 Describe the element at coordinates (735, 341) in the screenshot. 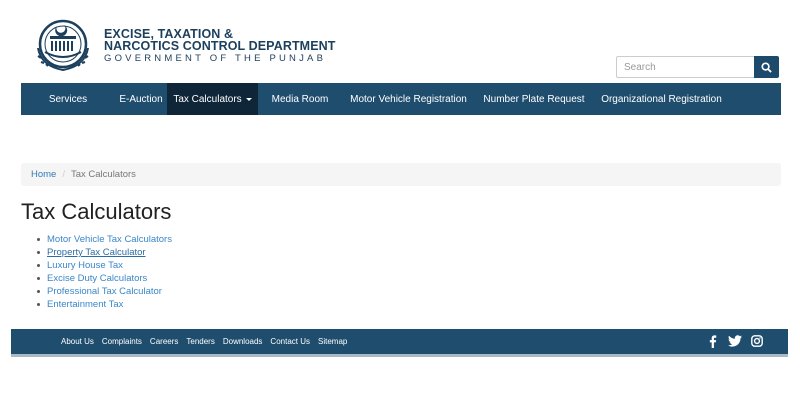

I see `twitter-icon` at that location.